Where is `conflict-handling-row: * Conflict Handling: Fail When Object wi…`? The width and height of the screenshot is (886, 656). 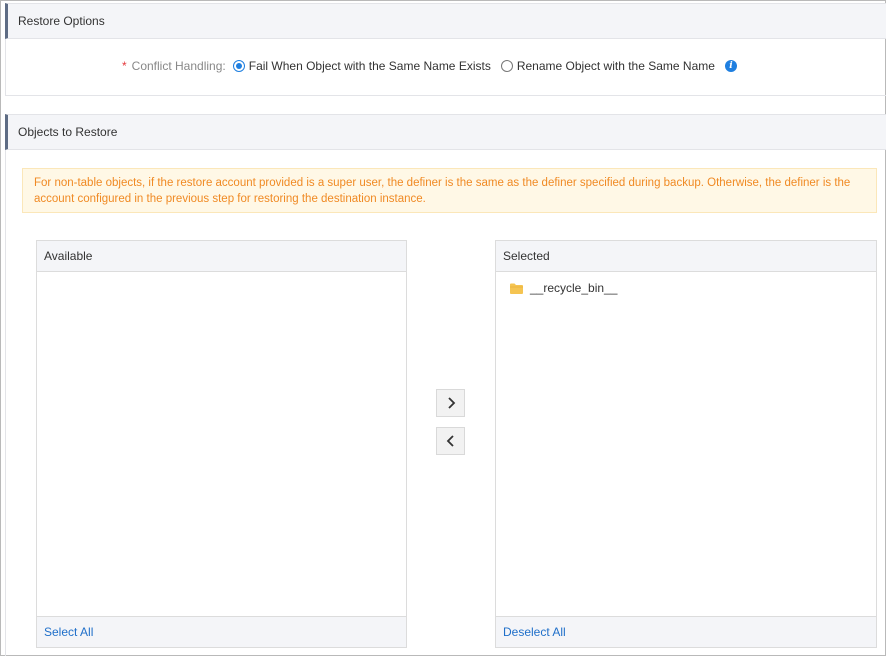
conflict-handling-row: * Conflict Handling: Fail When Object wi… is located at coordinates (429, 66).